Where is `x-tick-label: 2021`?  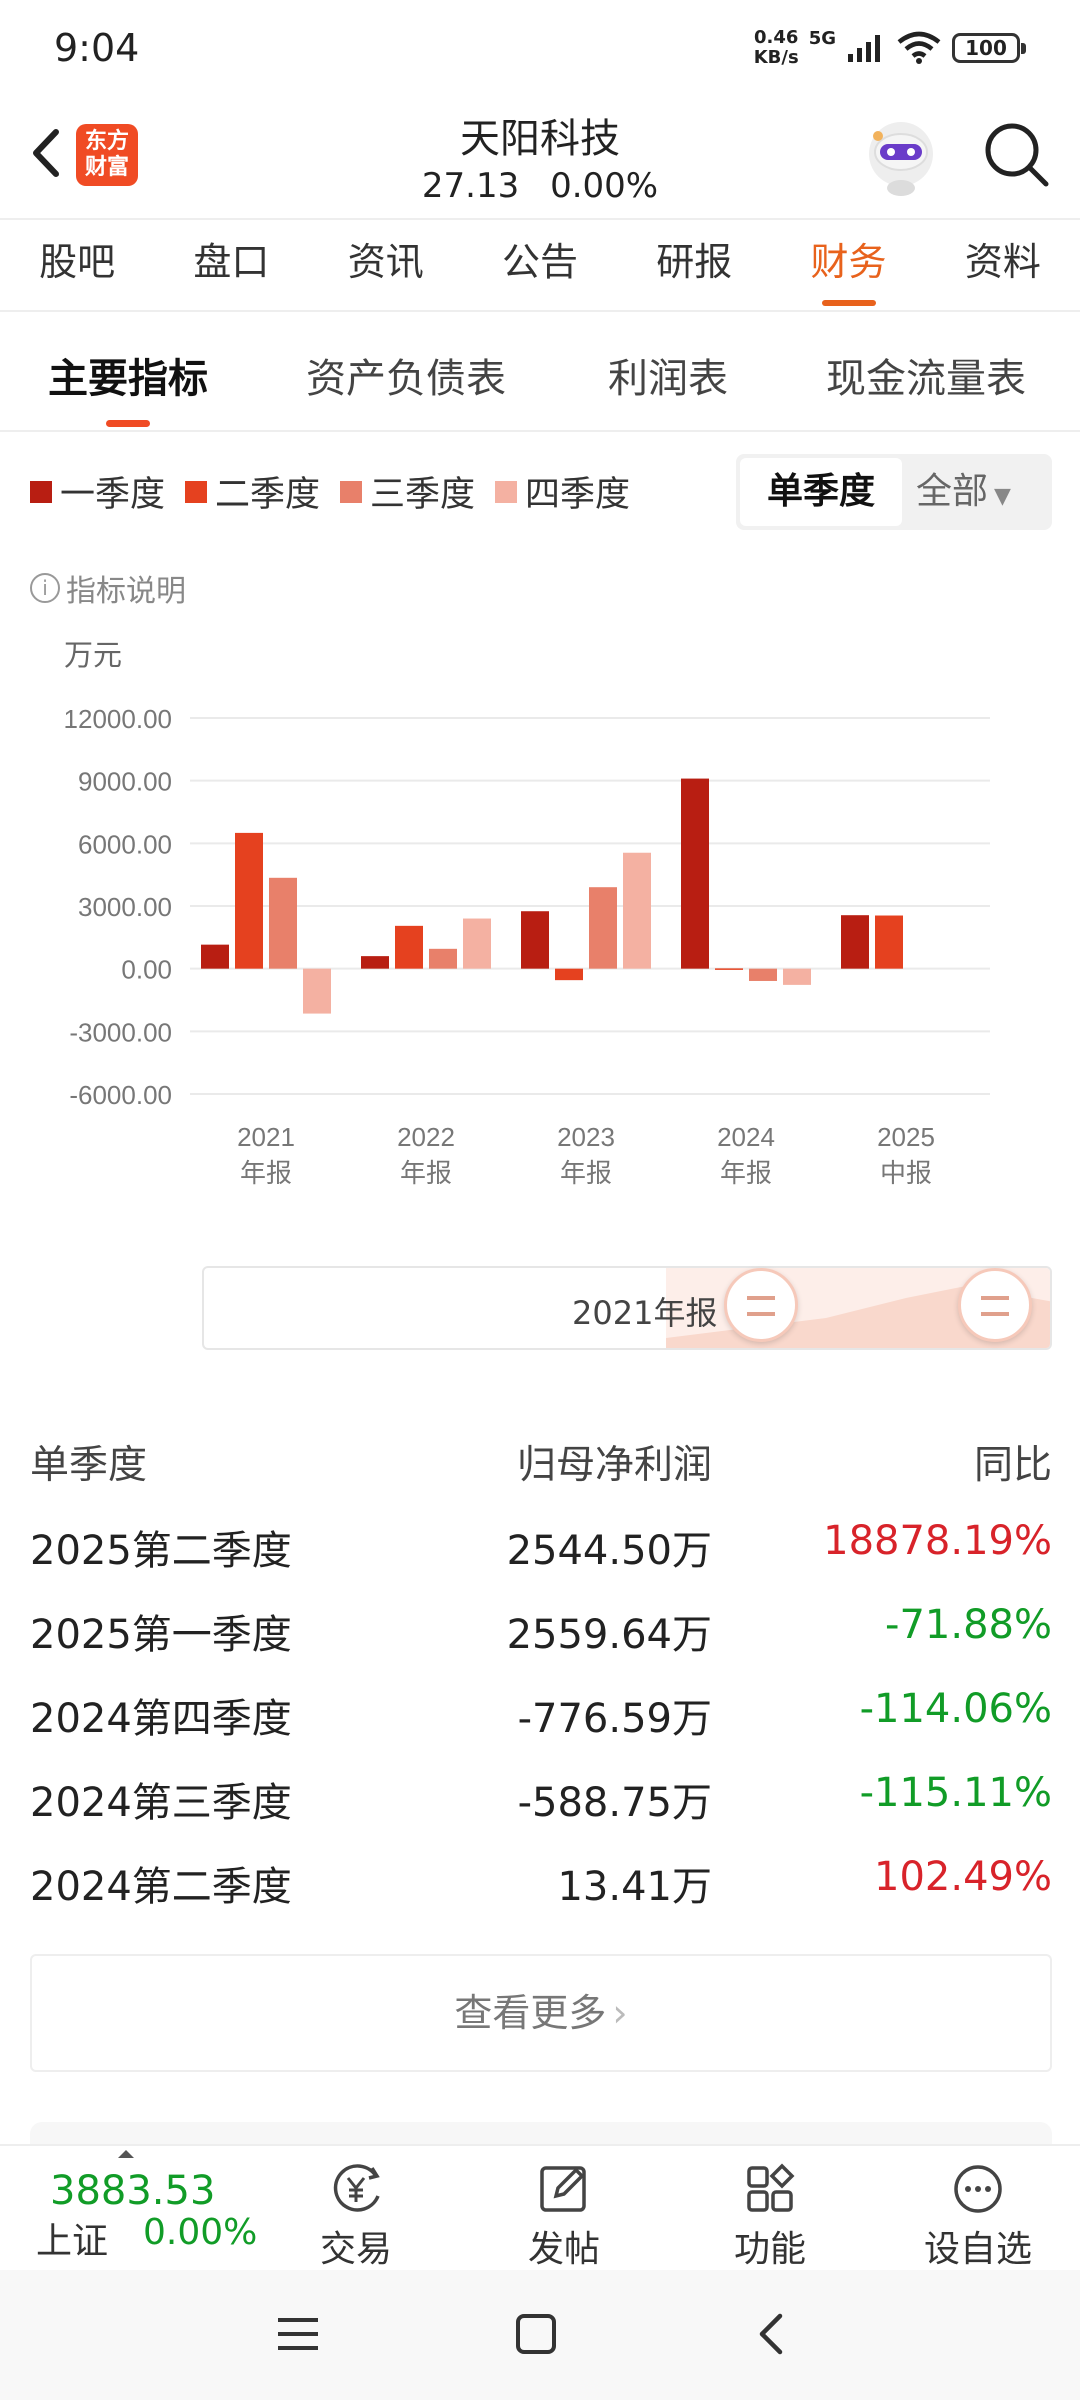
x-tick-label: 2021 is located at coordinates (266, 1137).